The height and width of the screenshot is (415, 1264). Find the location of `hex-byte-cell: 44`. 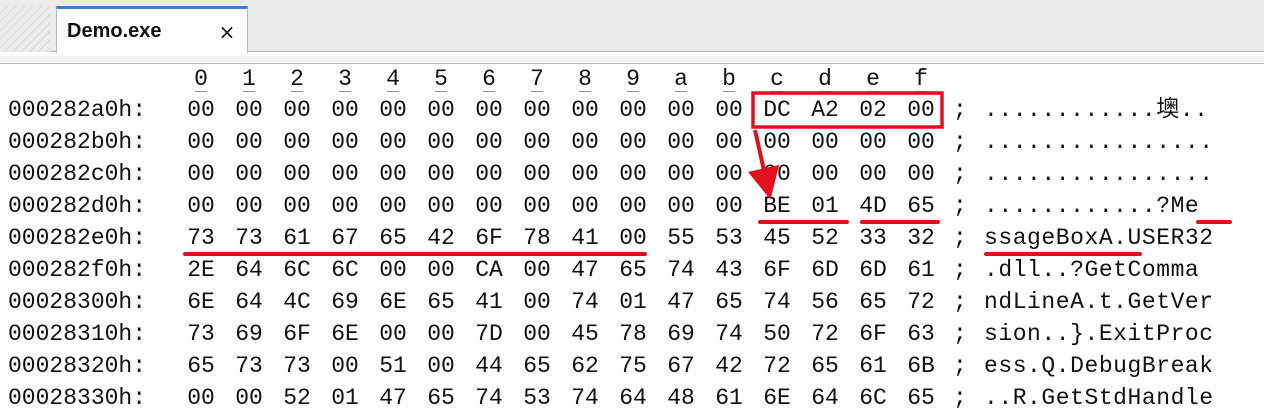

hex-byte-cell: 44 is located at coordinates (489, 366).